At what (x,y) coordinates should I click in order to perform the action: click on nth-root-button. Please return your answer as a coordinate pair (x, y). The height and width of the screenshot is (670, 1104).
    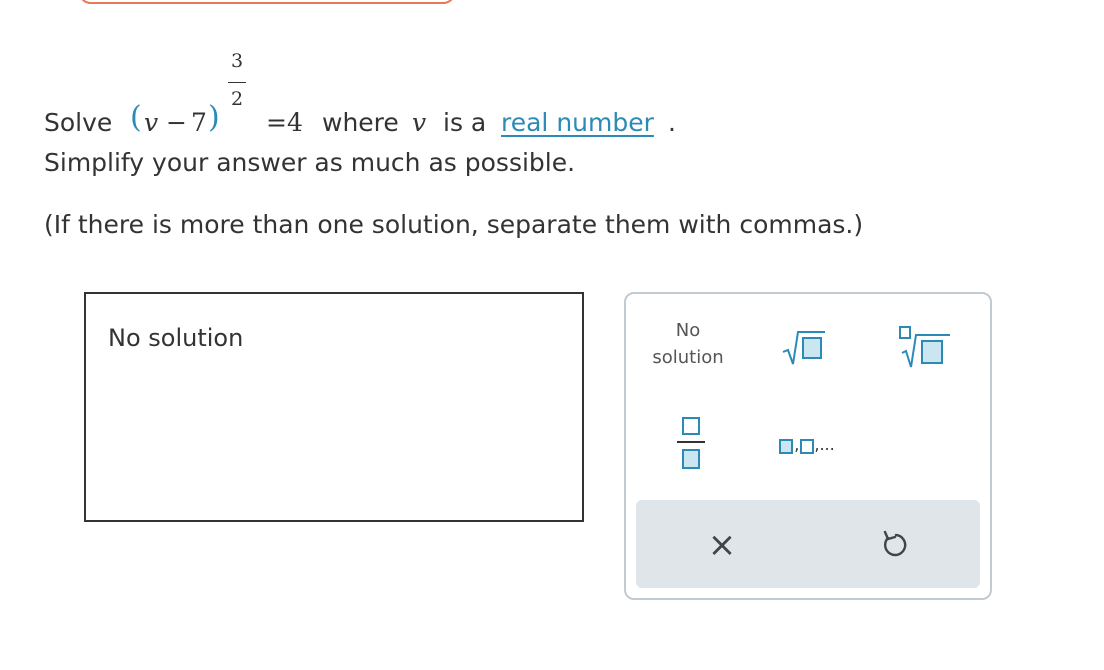
    Looking at the image, I should click on (924, 346).